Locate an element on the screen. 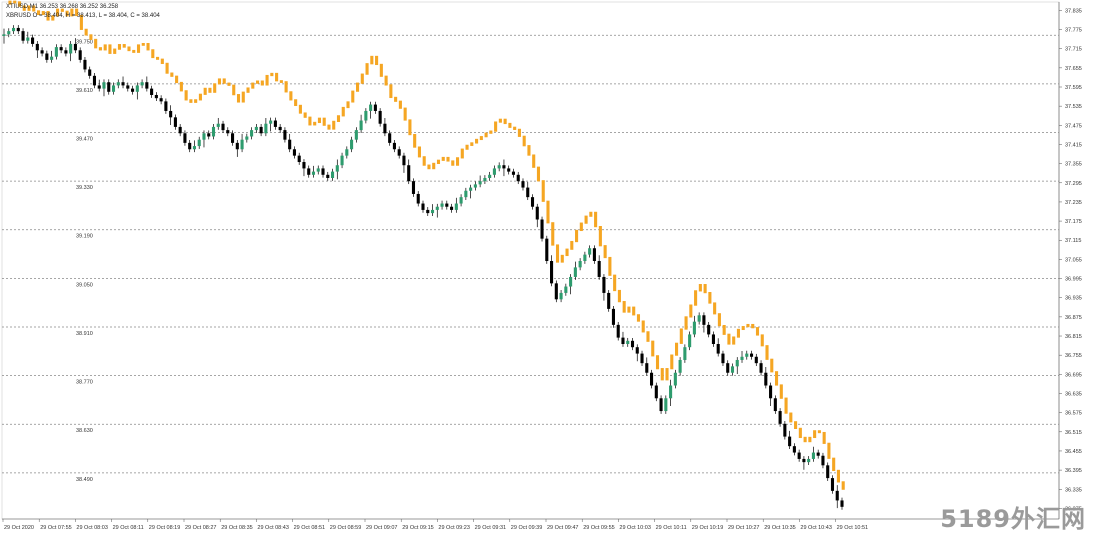 The image size is (1094, 538). time-axis-tick-label: 29 Oct 09:39 is located at coordinates (527, 528).